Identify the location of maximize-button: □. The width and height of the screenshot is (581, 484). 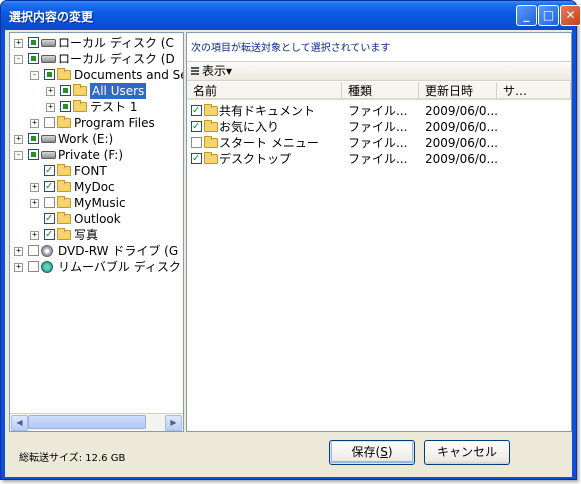
(548, 15).